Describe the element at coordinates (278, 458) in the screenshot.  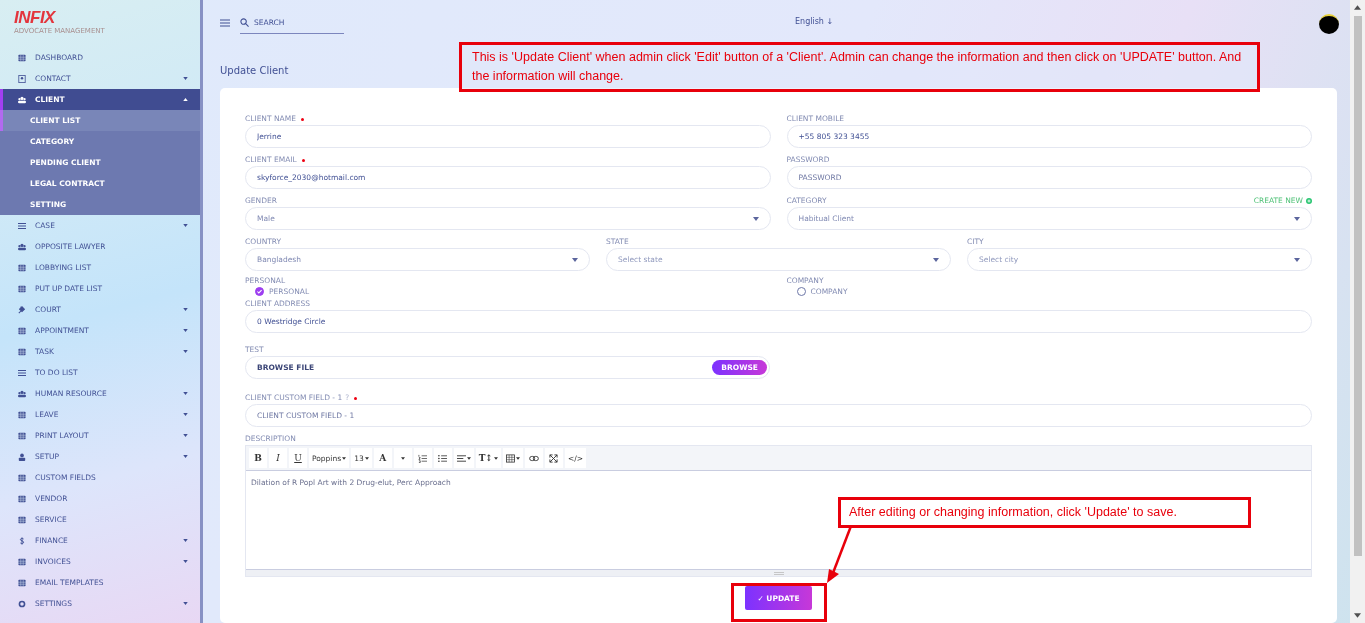
I see `toolbar-button: I` at that location.